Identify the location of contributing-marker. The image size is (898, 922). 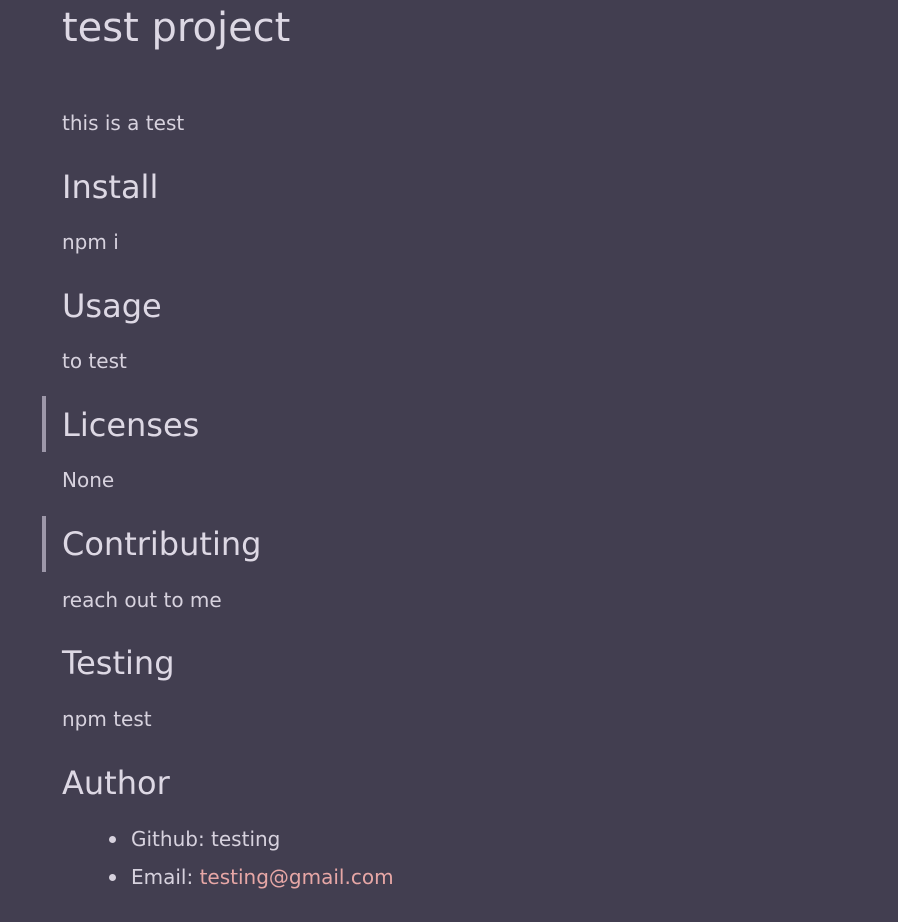
(44, 544).